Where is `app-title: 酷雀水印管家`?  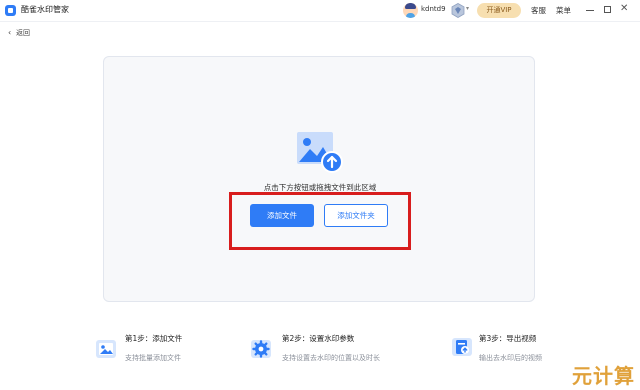 app-title: 酷雀水印管家 is located at coordinates (45, 9).